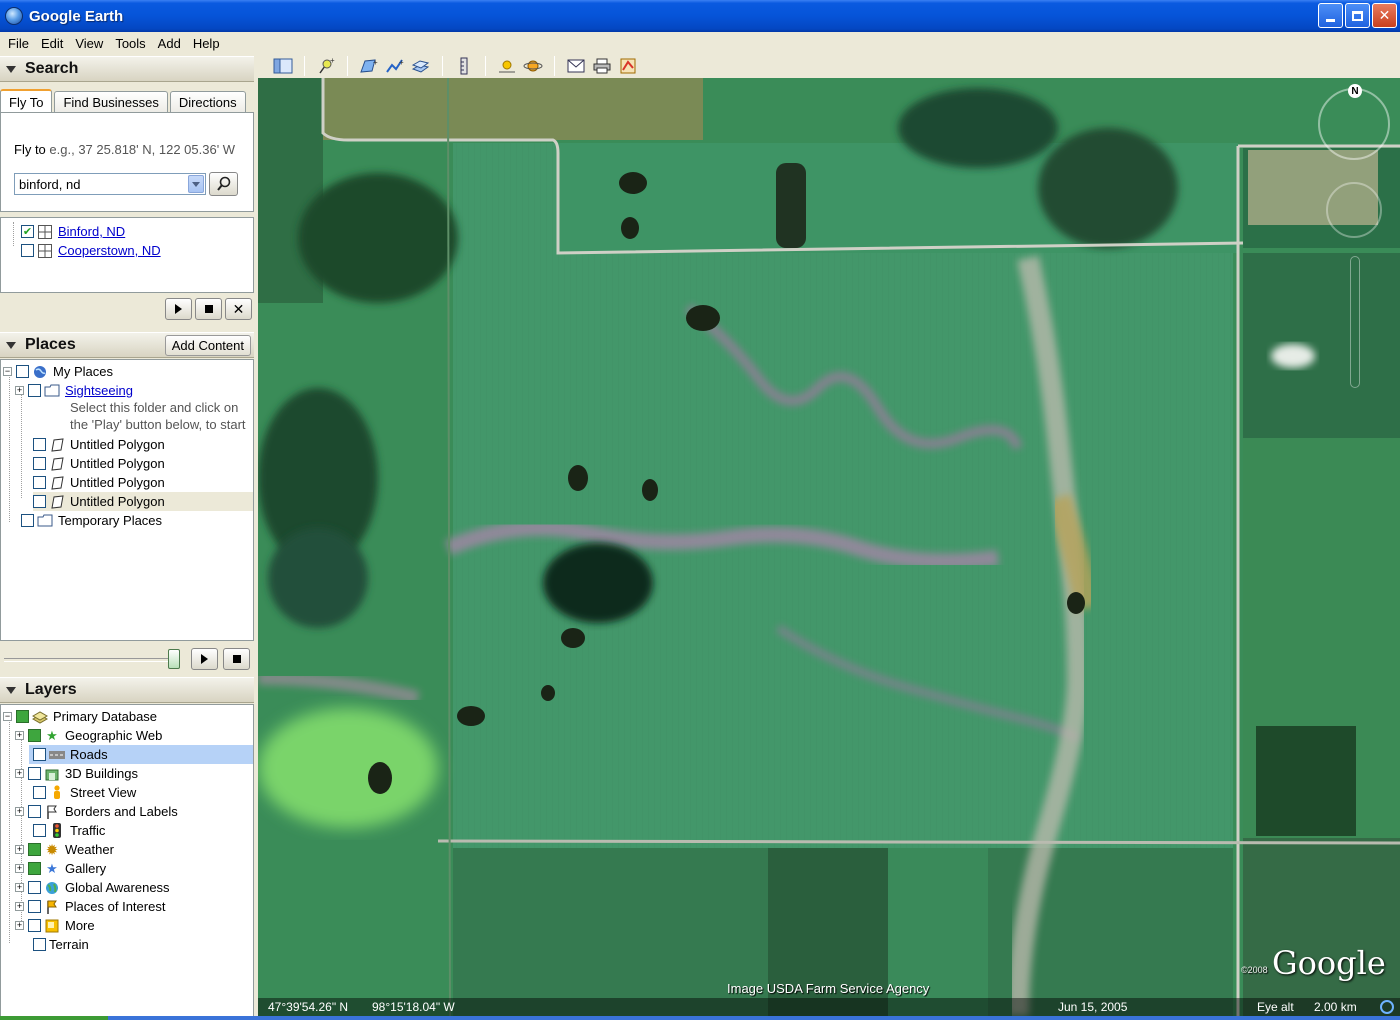  Describe the element at coordinates (26, 101) in the screenshot. I see `tab-fly-to: Fly To` at that location.